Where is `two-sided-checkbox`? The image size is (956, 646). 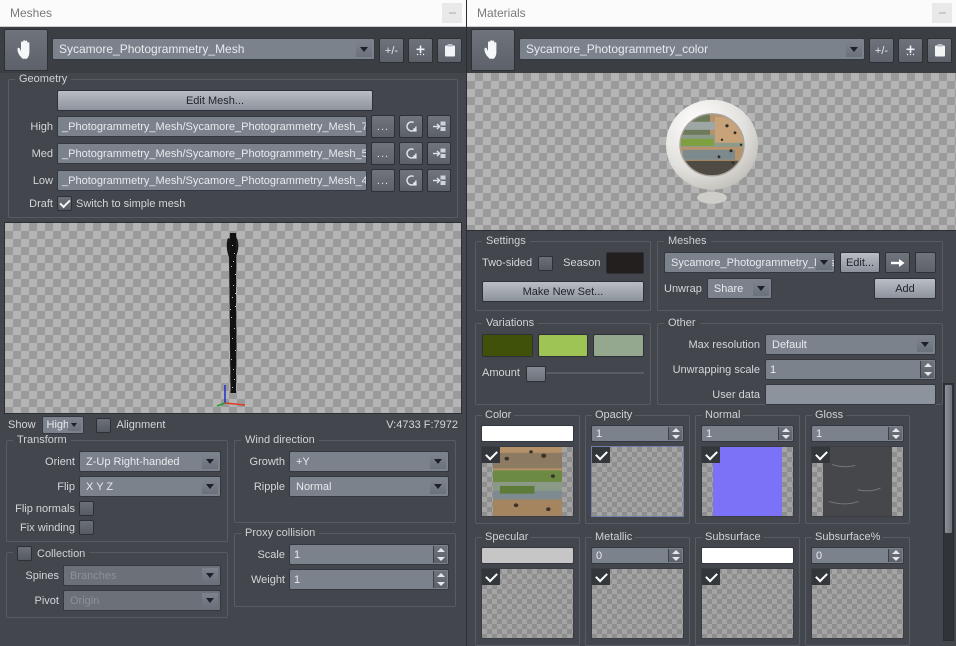
two-sided-checkbox is located at coordinates (546, 263).